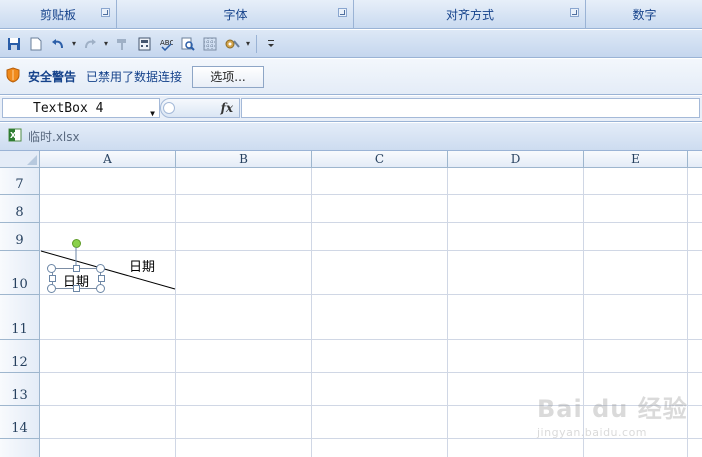  Describe the element at coordinates (271, 44) in the screenshot. I see `customize-dropdown-icon` at that location.